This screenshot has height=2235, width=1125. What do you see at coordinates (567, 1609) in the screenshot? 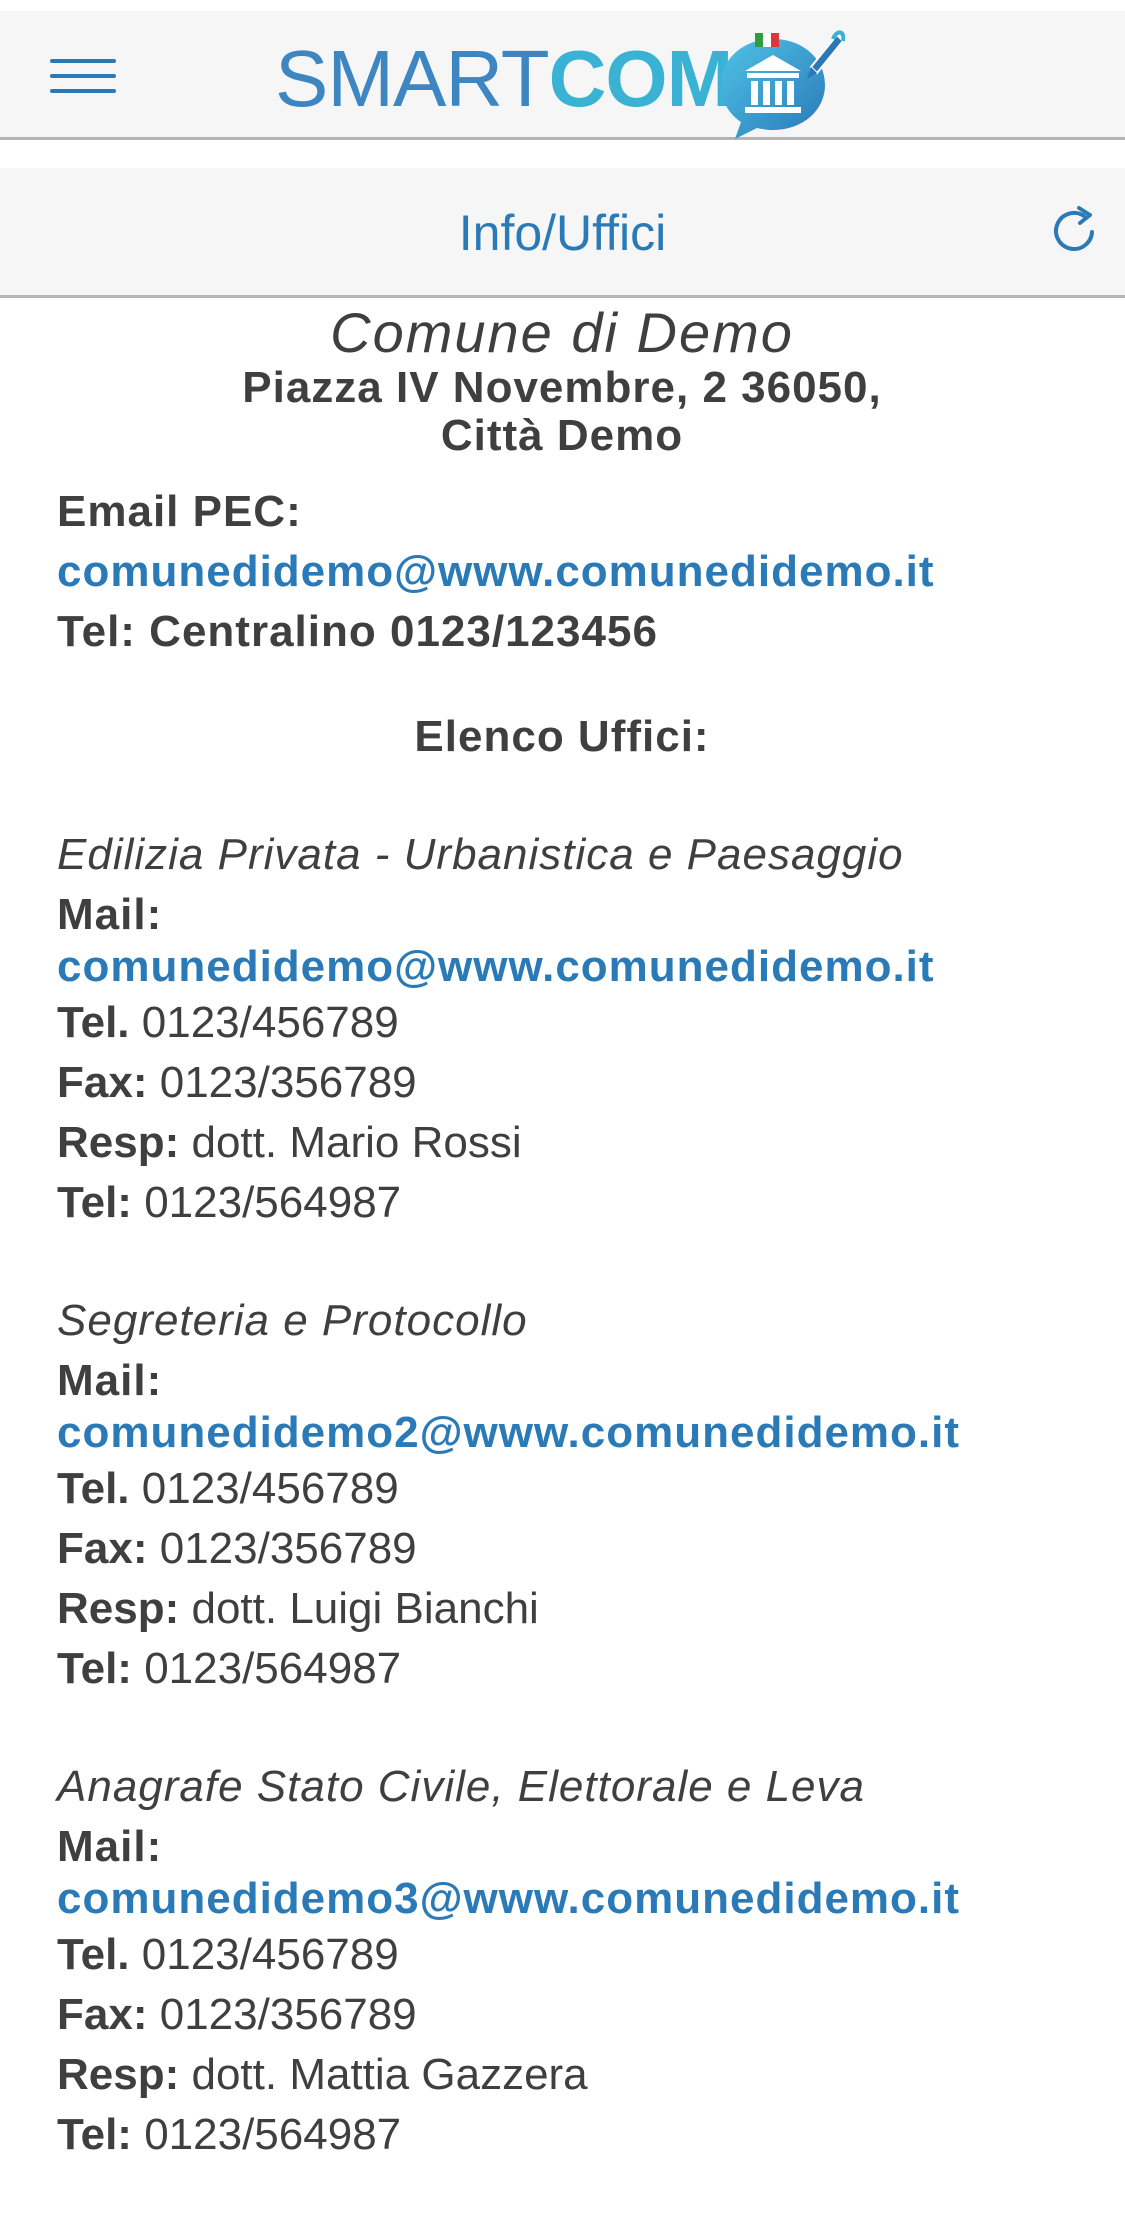
I see `office-resp-row: Resp: dott. Luigi Bianchi` at bounding box center [567, 1609].